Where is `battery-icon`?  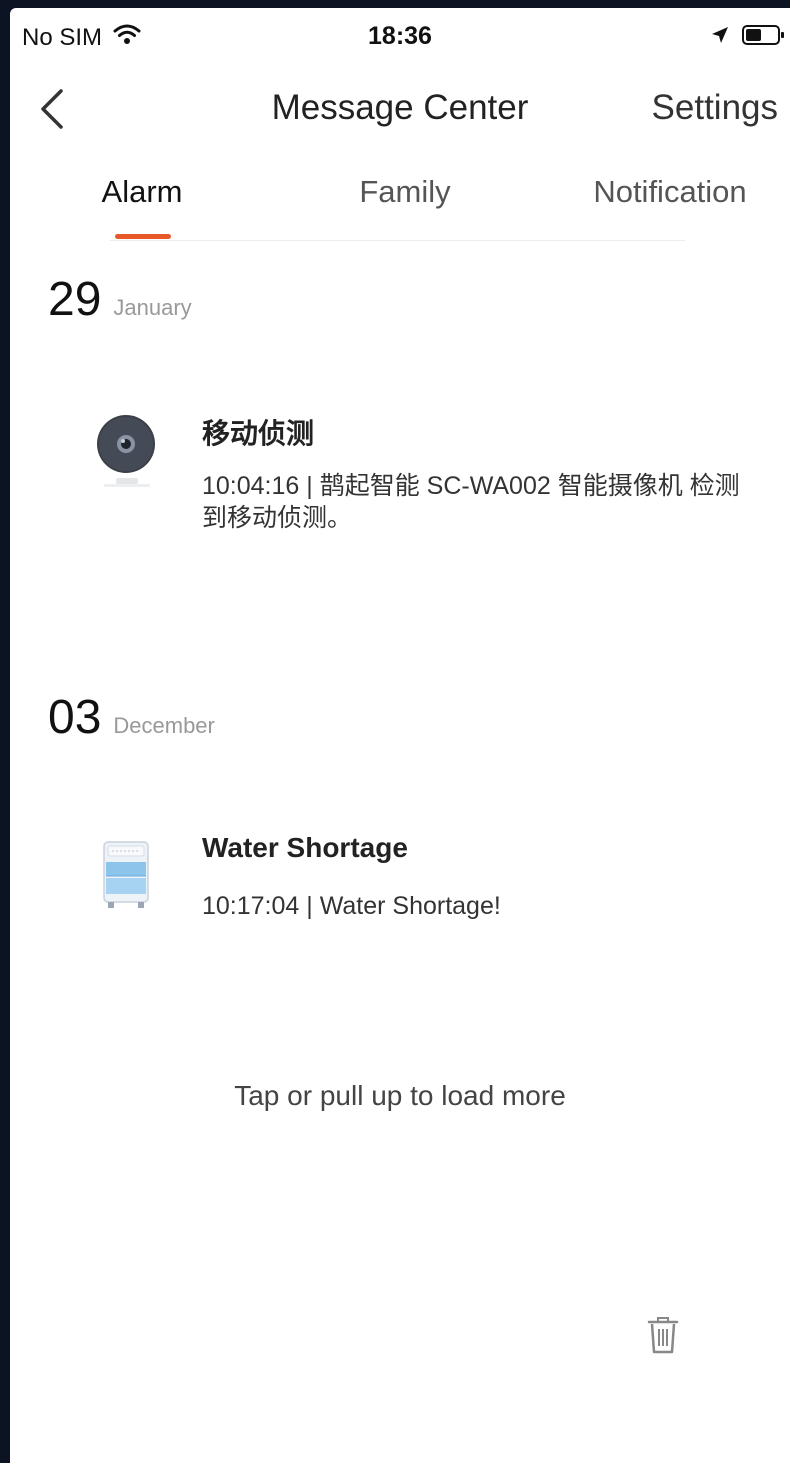
battery-icon is located at coordinates (764, 37).